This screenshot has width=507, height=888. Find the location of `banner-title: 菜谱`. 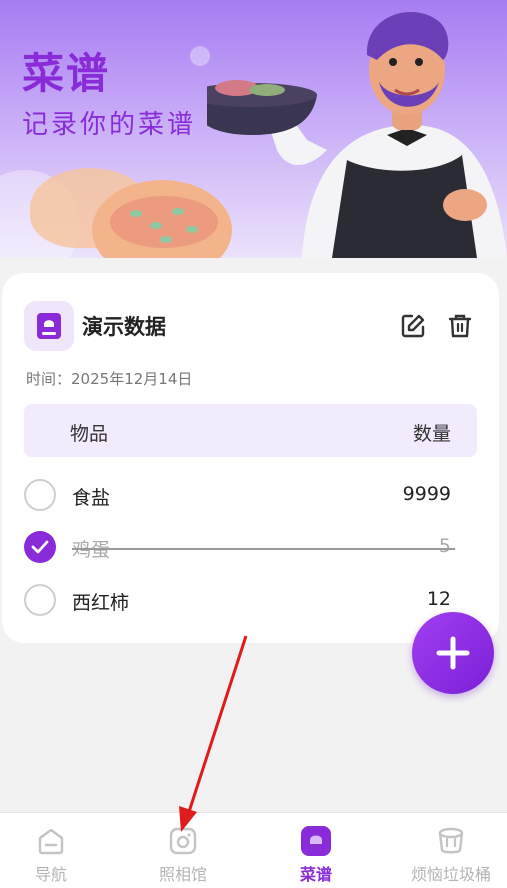

banner-title: 菜谱 is located at coordinates (66, 73).